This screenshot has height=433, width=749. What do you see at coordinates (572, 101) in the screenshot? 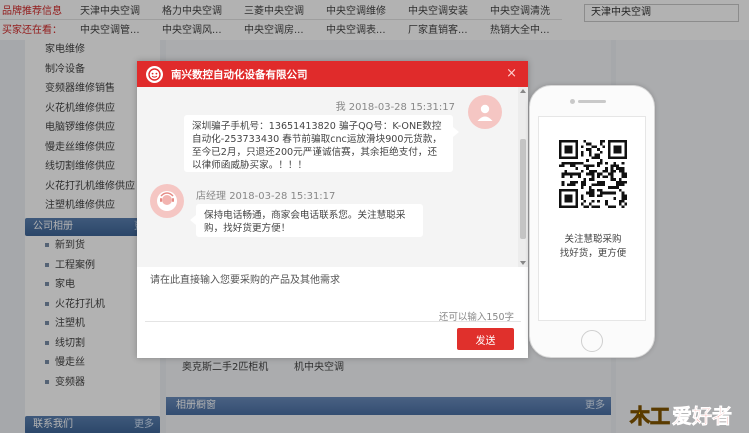
I see `phone-camera` at bounding box center [572, 101].